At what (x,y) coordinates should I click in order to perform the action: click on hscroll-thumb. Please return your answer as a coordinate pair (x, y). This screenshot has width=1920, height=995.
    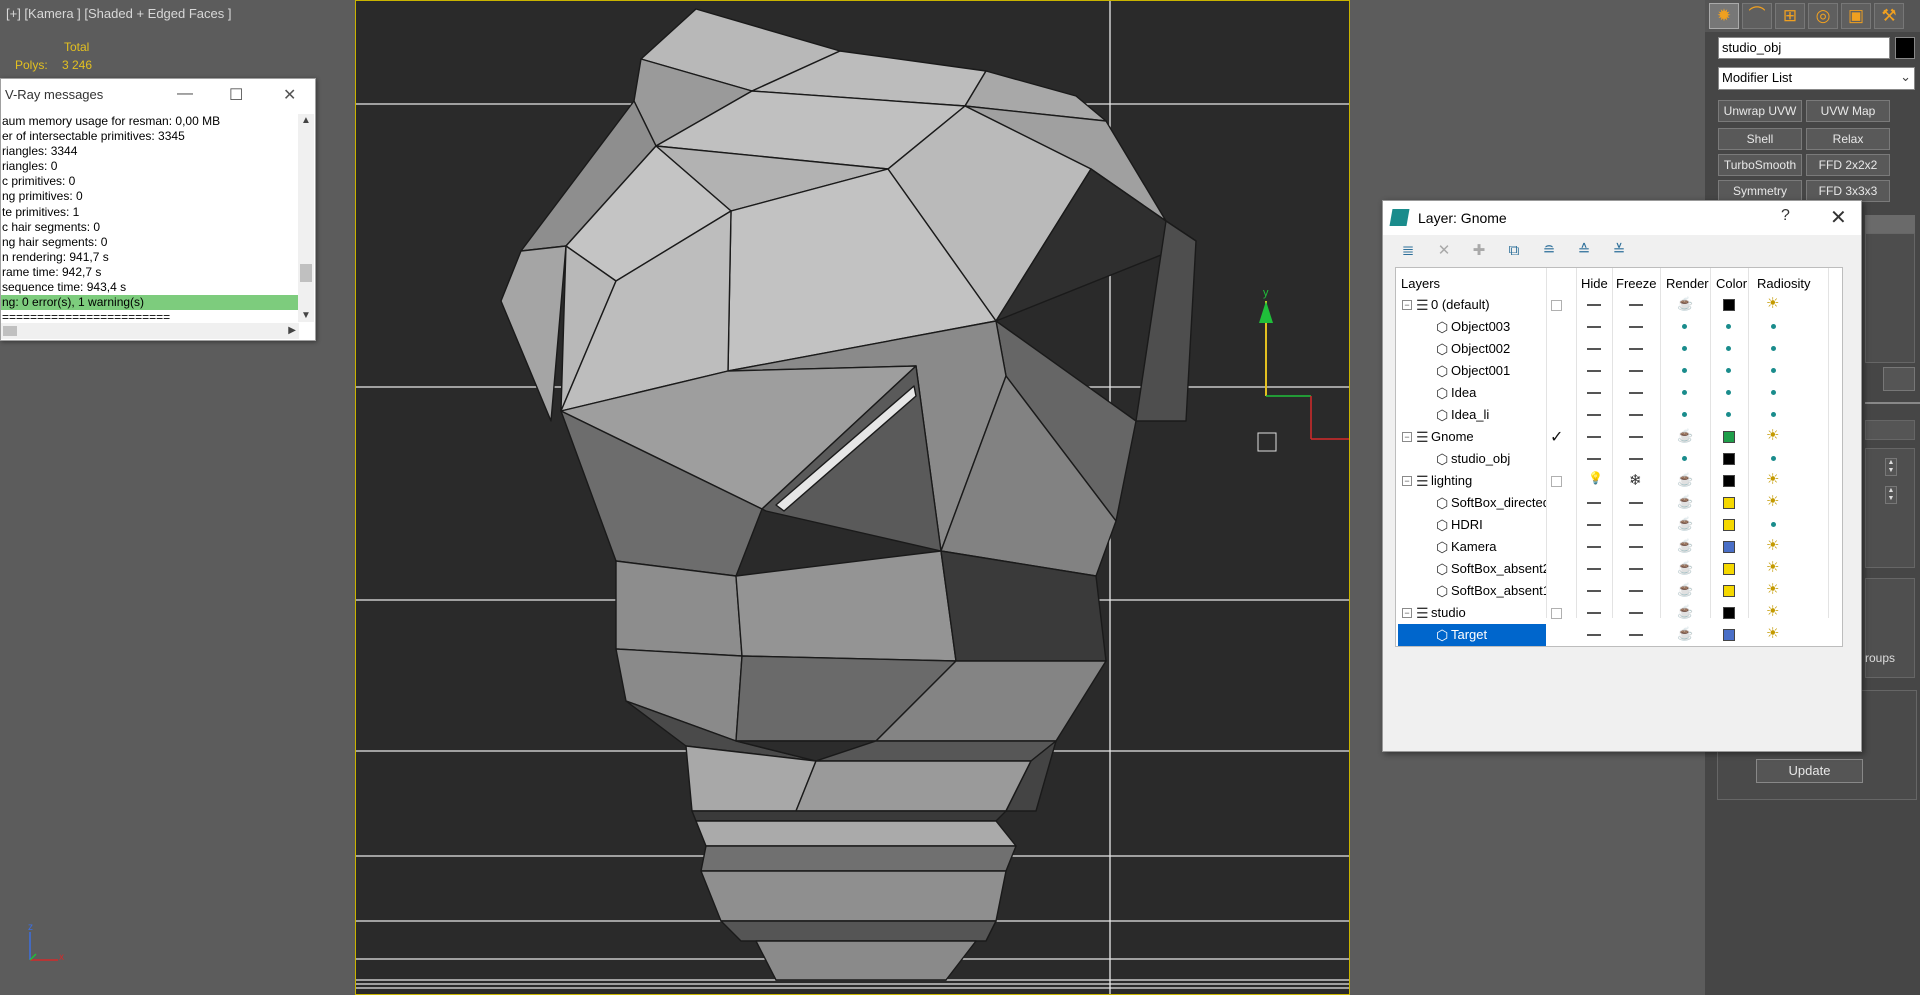
    Looking at the image, I should click on (10, 331).